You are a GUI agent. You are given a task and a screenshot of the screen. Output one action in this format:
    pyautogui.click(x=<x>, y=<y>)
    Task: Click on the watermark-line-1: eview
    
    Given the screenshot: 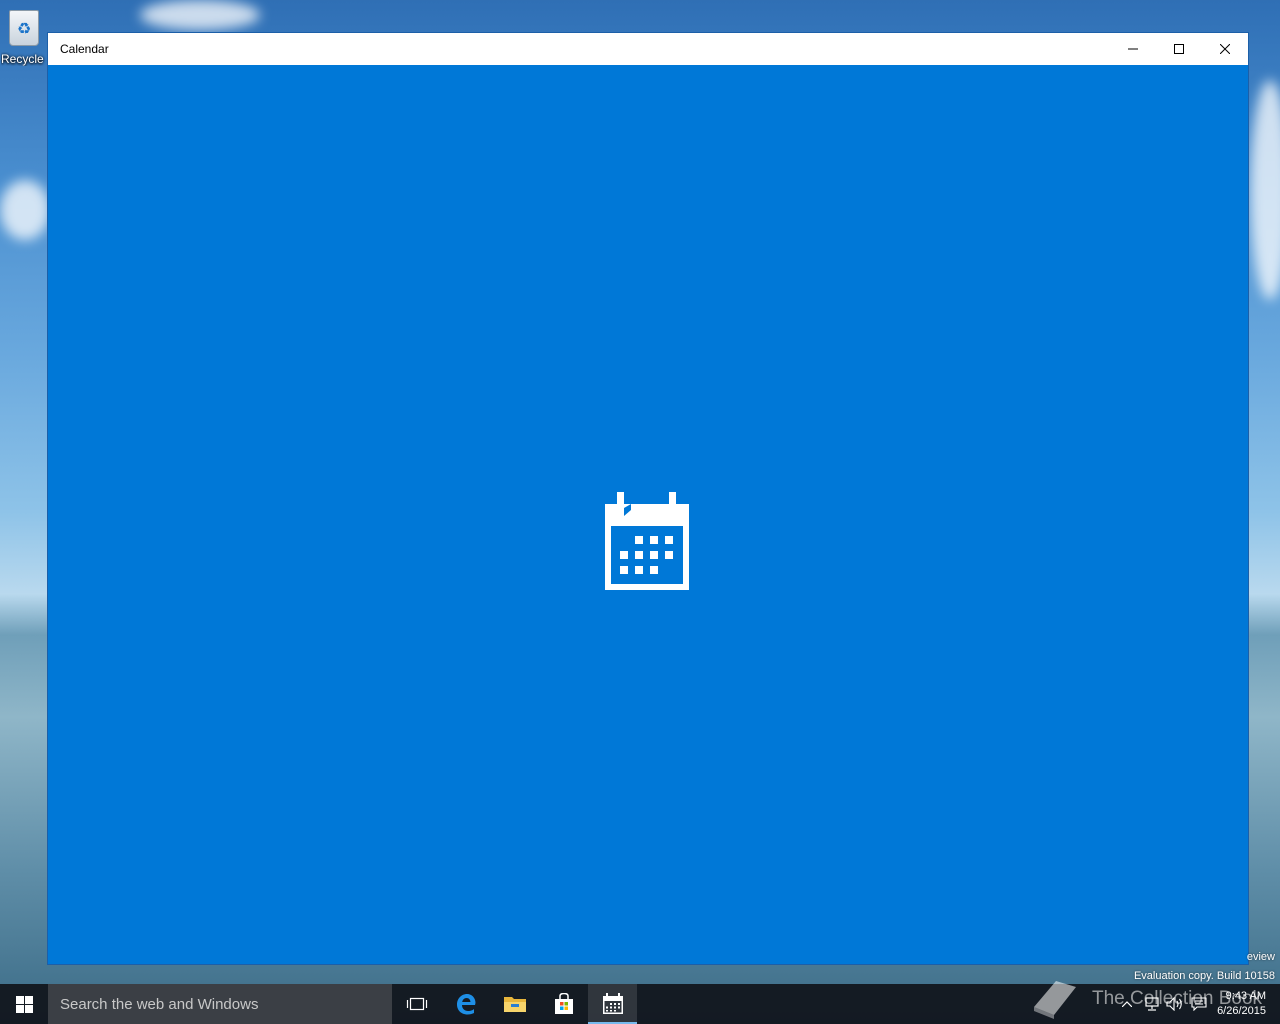 What is the action you would take?
    pyautogui.click(x=1260, y=957)
    